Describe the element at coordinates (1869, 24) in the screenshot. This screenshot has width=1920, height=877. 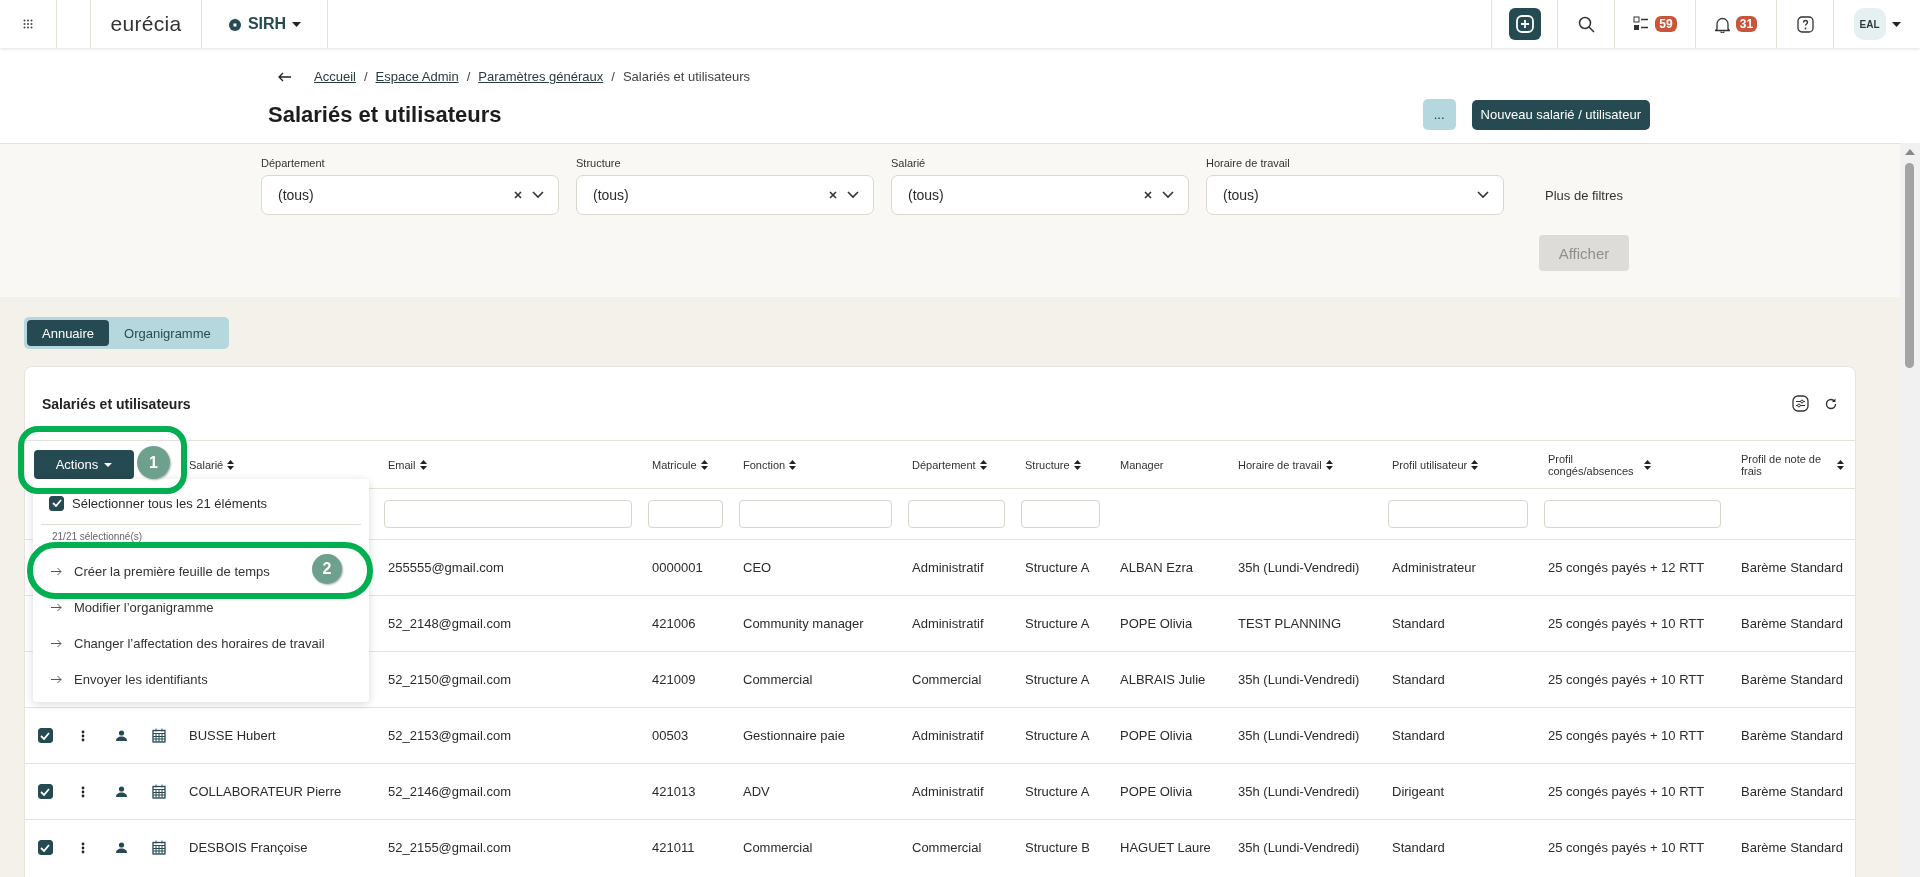
I see `user-avatar: EAL` at that location.